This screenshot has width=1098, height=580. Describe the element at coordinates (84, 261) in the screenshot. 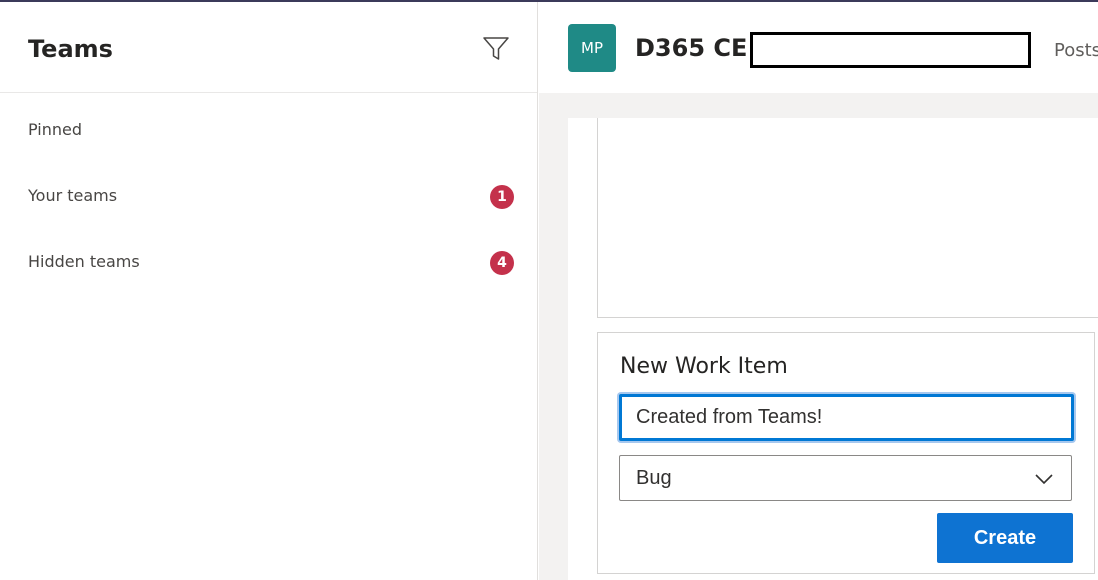

I see `sidebar-item-label: Hidden teams` at that location.